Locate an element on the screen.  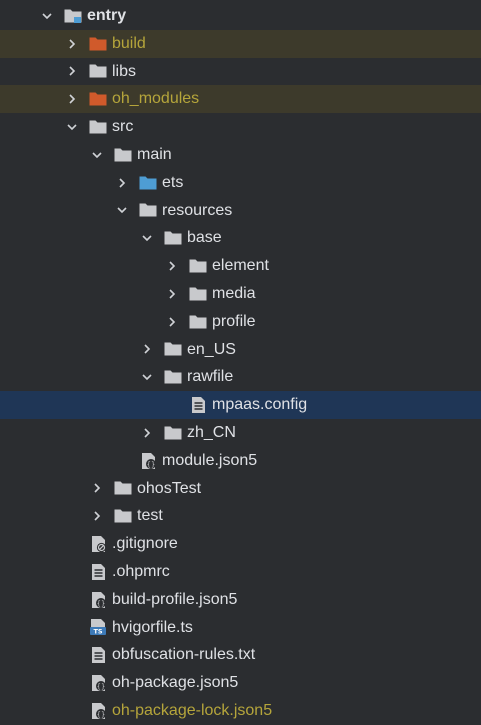
tree-row-oh-package-lock-json5: {} oh-package-lock.json5 is located at coordinates (240, 711).